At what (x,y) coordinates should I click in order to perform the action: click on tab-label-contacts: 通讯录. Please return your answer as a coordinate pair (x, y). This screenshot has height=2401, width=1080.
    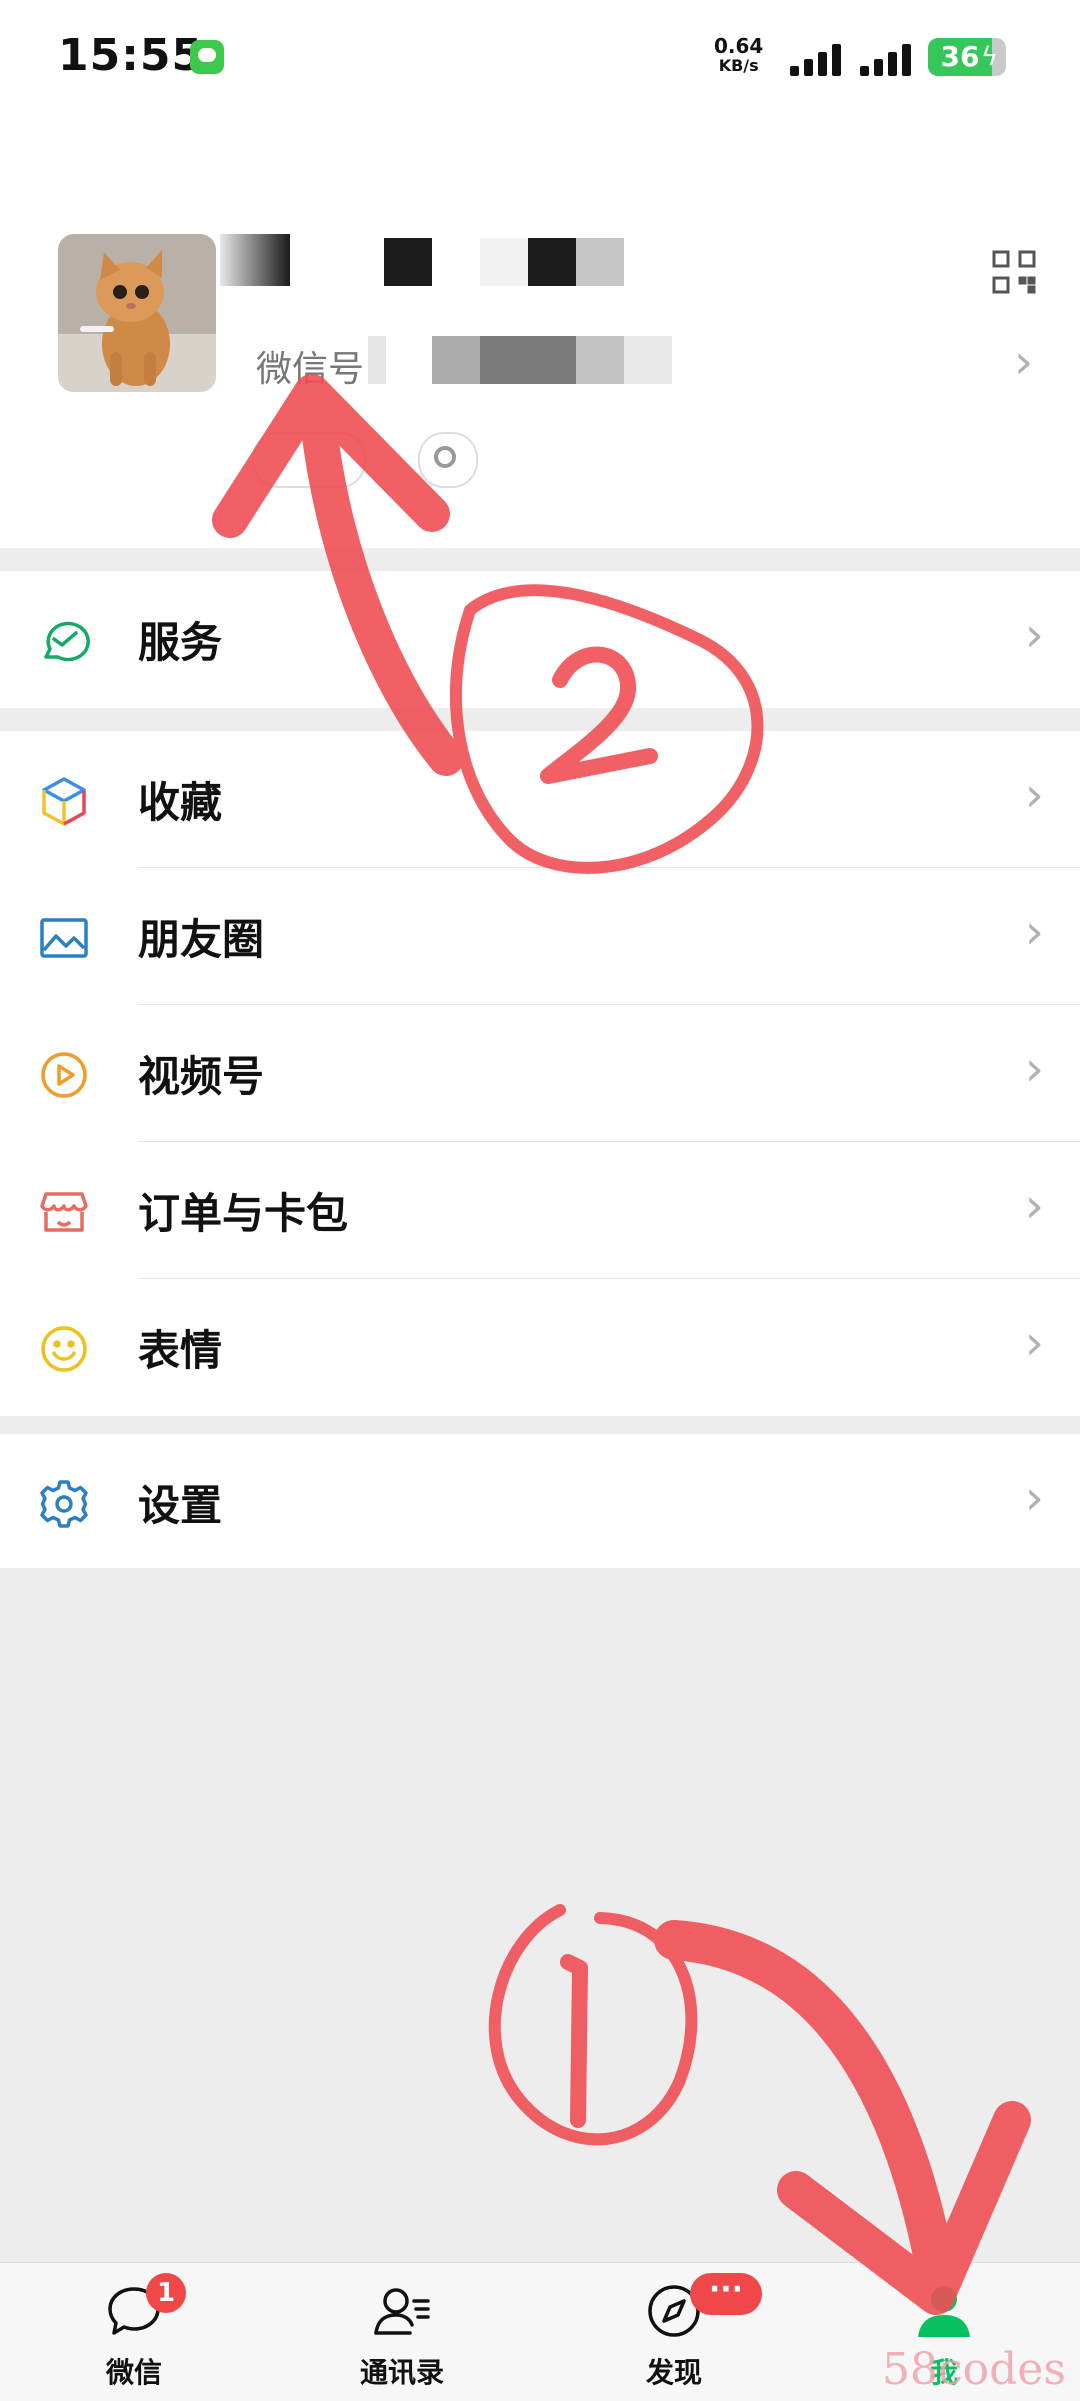
    Looking at the image, I should click on (401, 2372).